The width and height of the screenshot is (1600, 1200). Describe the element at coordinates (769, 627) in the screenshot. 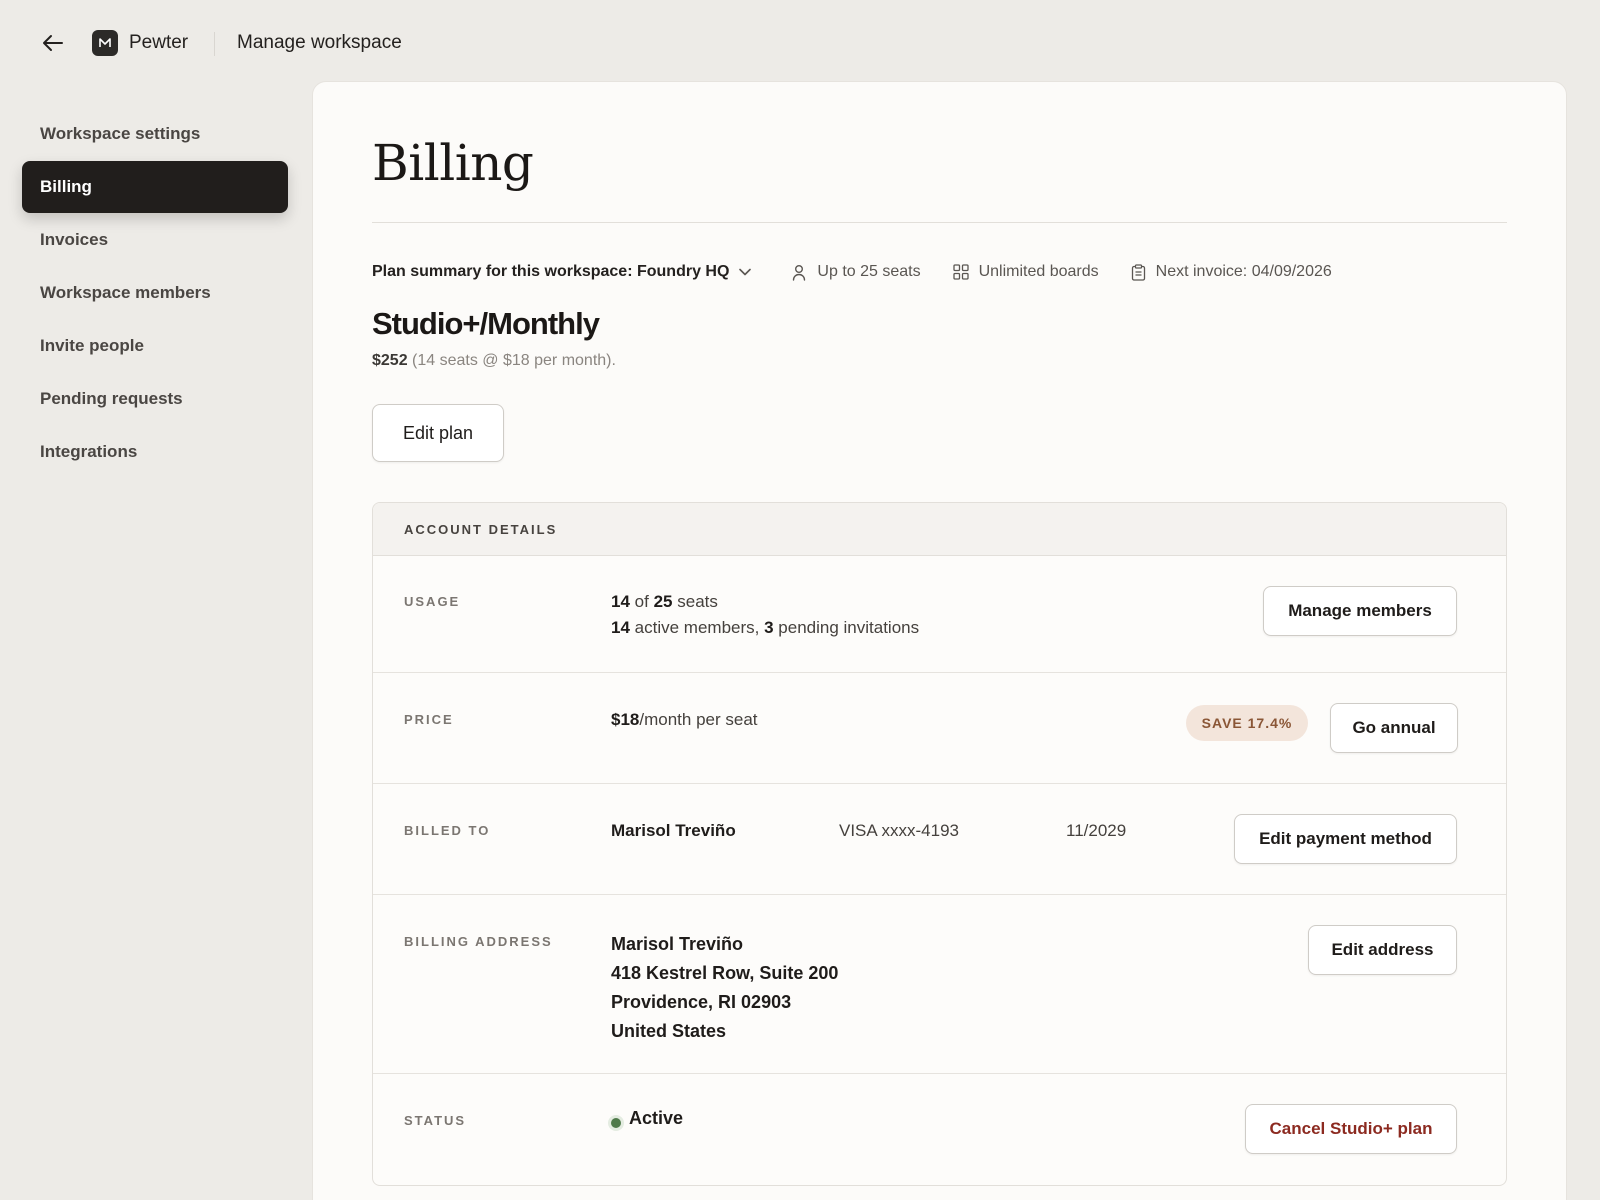

I see `pending-invites-count: 3` at that location.